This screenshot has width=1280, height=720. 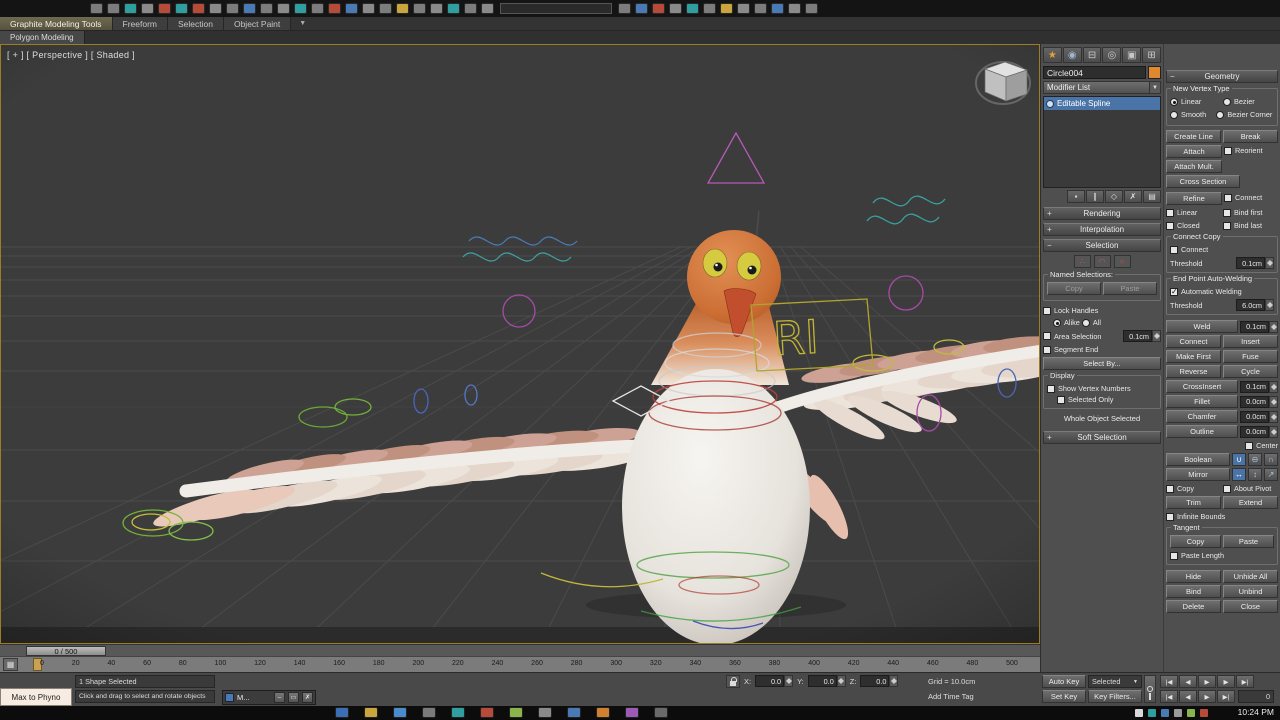 I want to click on paste-length-checkbox: Paste Length, so click(x=1222, y=555).